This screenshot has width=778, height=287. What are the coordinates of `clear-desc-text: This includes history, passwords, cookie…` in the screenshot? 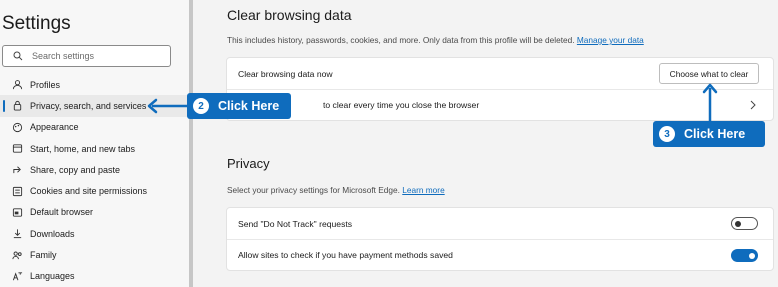 It's located at (401, 40).